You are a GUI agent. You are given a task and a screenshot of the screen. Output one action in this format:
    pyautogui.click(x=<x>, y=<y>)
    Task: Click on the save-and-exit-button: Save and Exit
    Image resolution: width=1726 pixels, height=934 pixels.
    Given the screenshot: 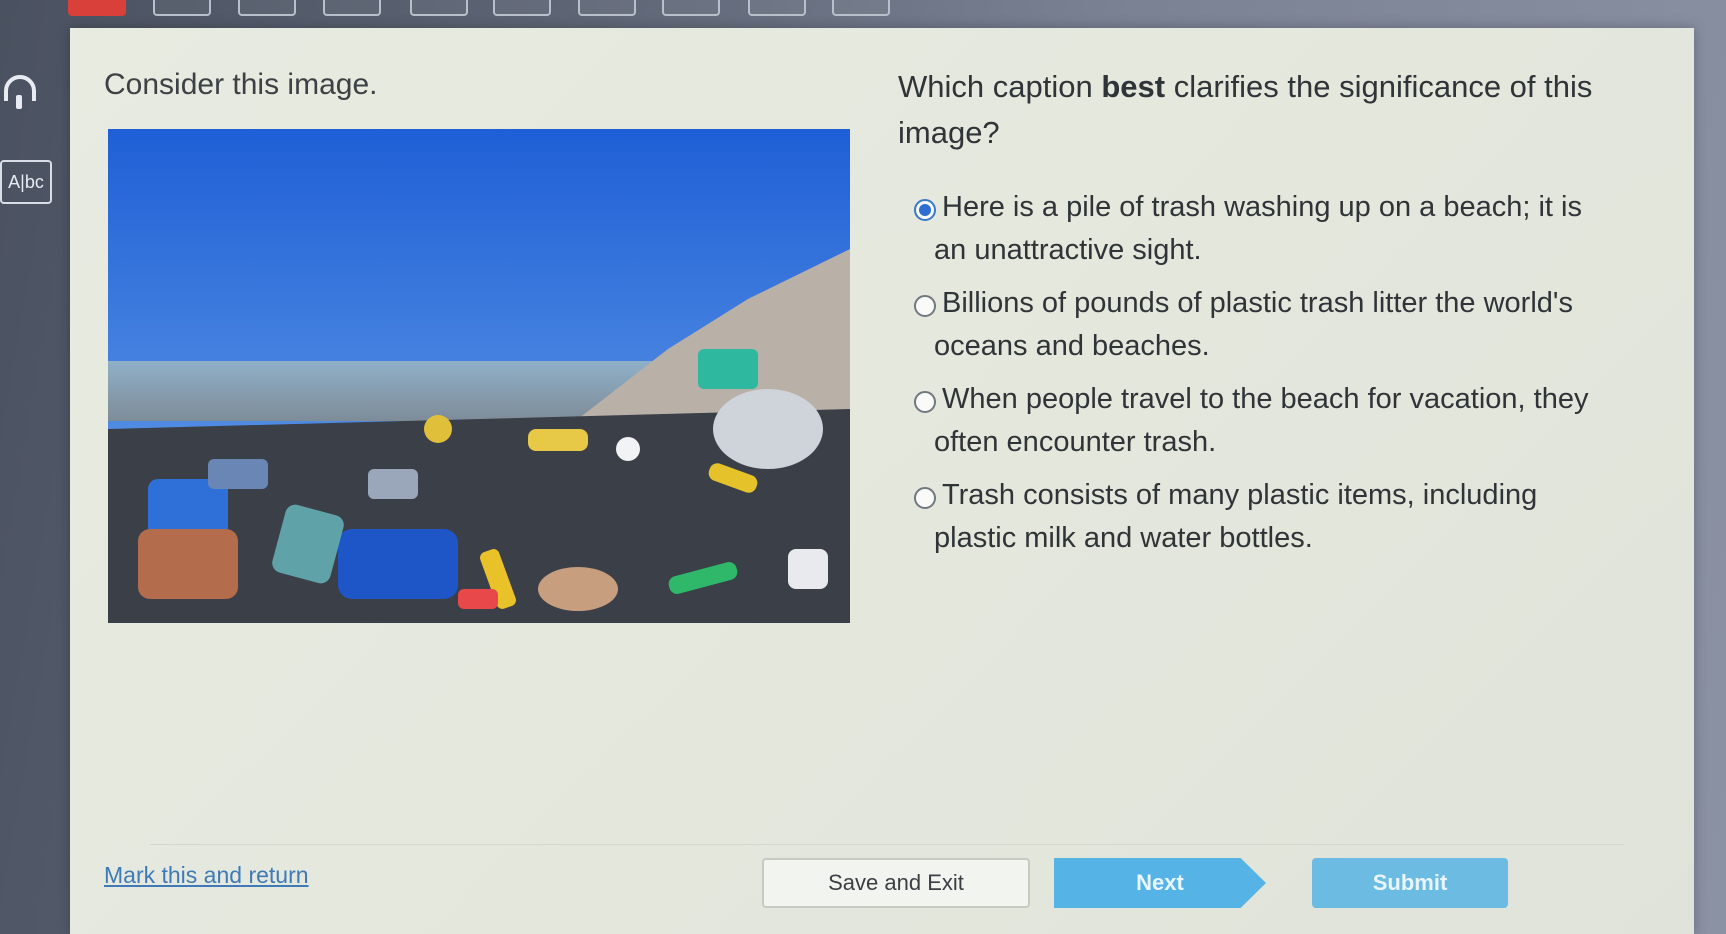 What is the action you would take?
    pyautogui.click(x=896, y=883)
    